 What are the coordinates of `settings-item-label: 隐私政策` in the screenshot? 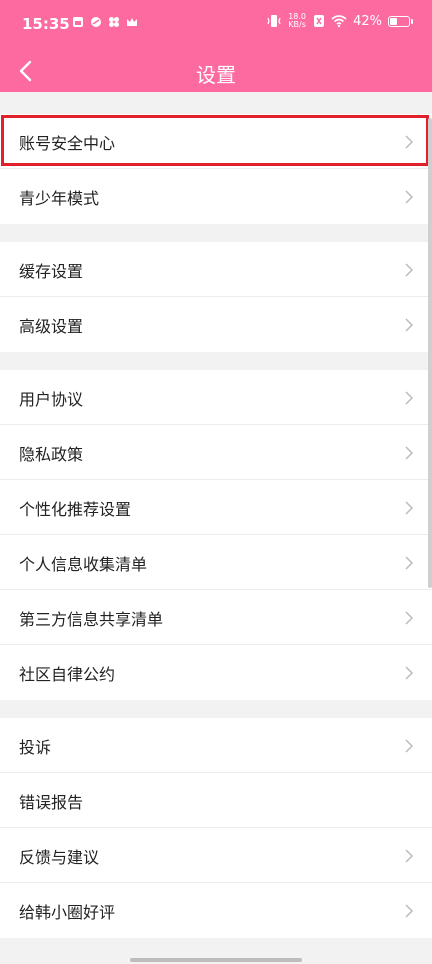 It's located at (51, 454).